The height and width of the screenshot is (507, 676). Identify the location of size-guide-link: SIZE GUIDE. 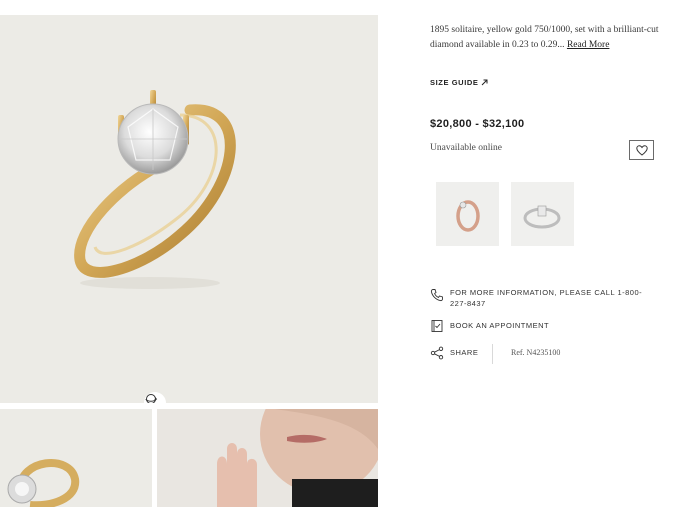
(459, 82).